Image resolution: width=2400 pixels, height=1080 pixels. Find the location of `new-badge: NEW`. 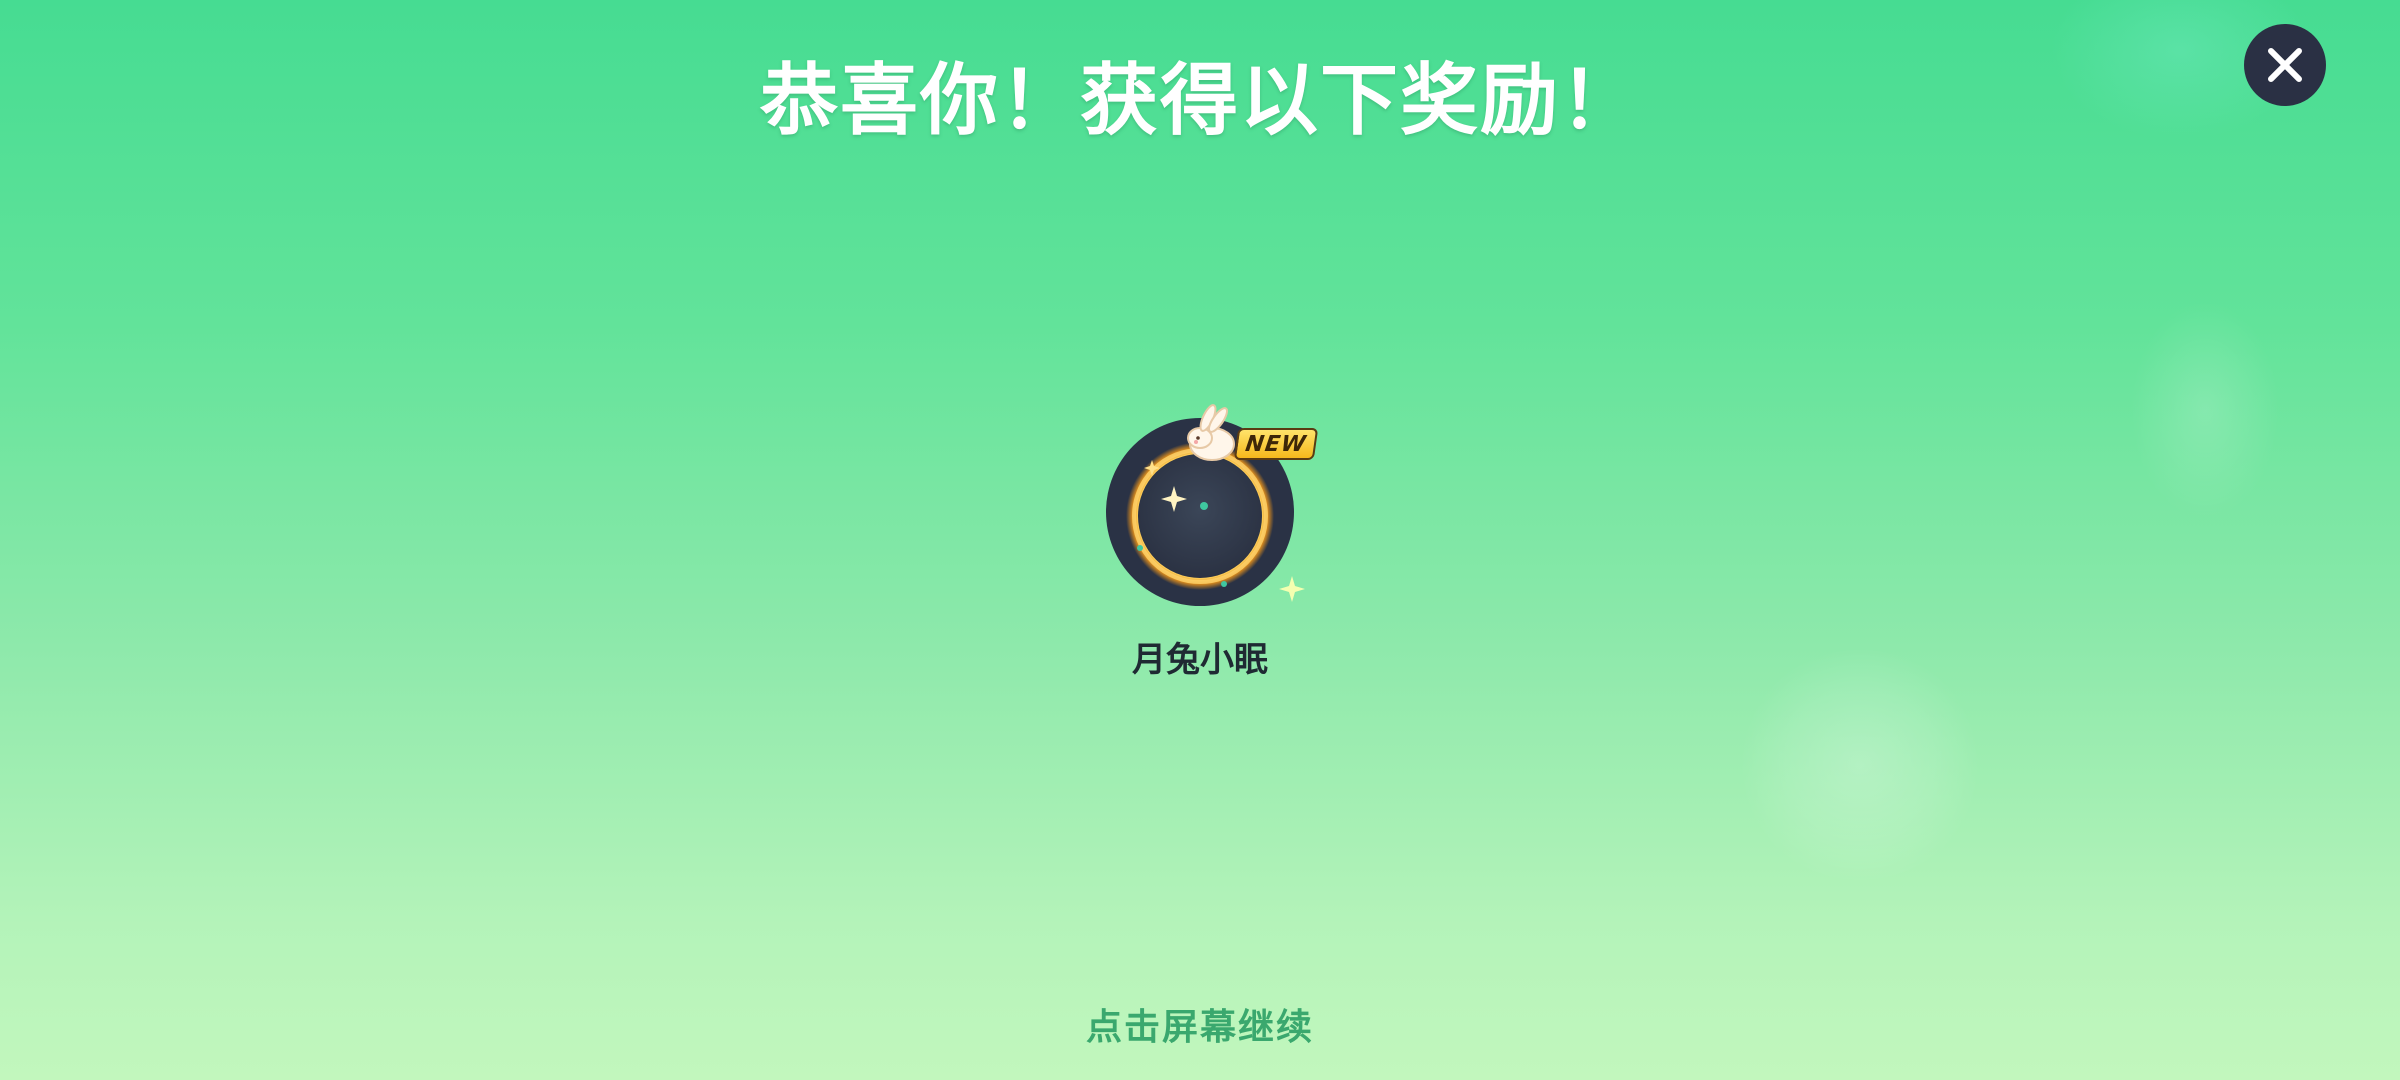

new-badge: NEW is located at coordinates (1276, 444).